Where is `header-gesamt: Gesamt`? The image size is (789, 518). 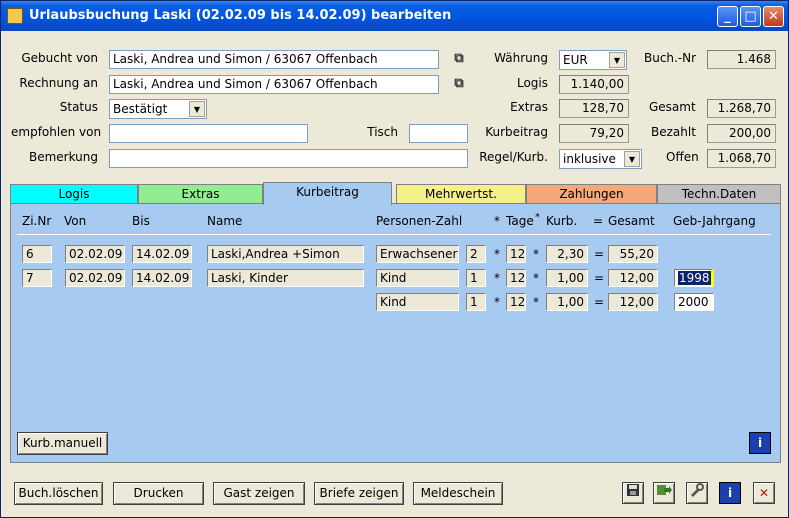
header-gesamt: Gesamt is located at coordinates (631, 221).